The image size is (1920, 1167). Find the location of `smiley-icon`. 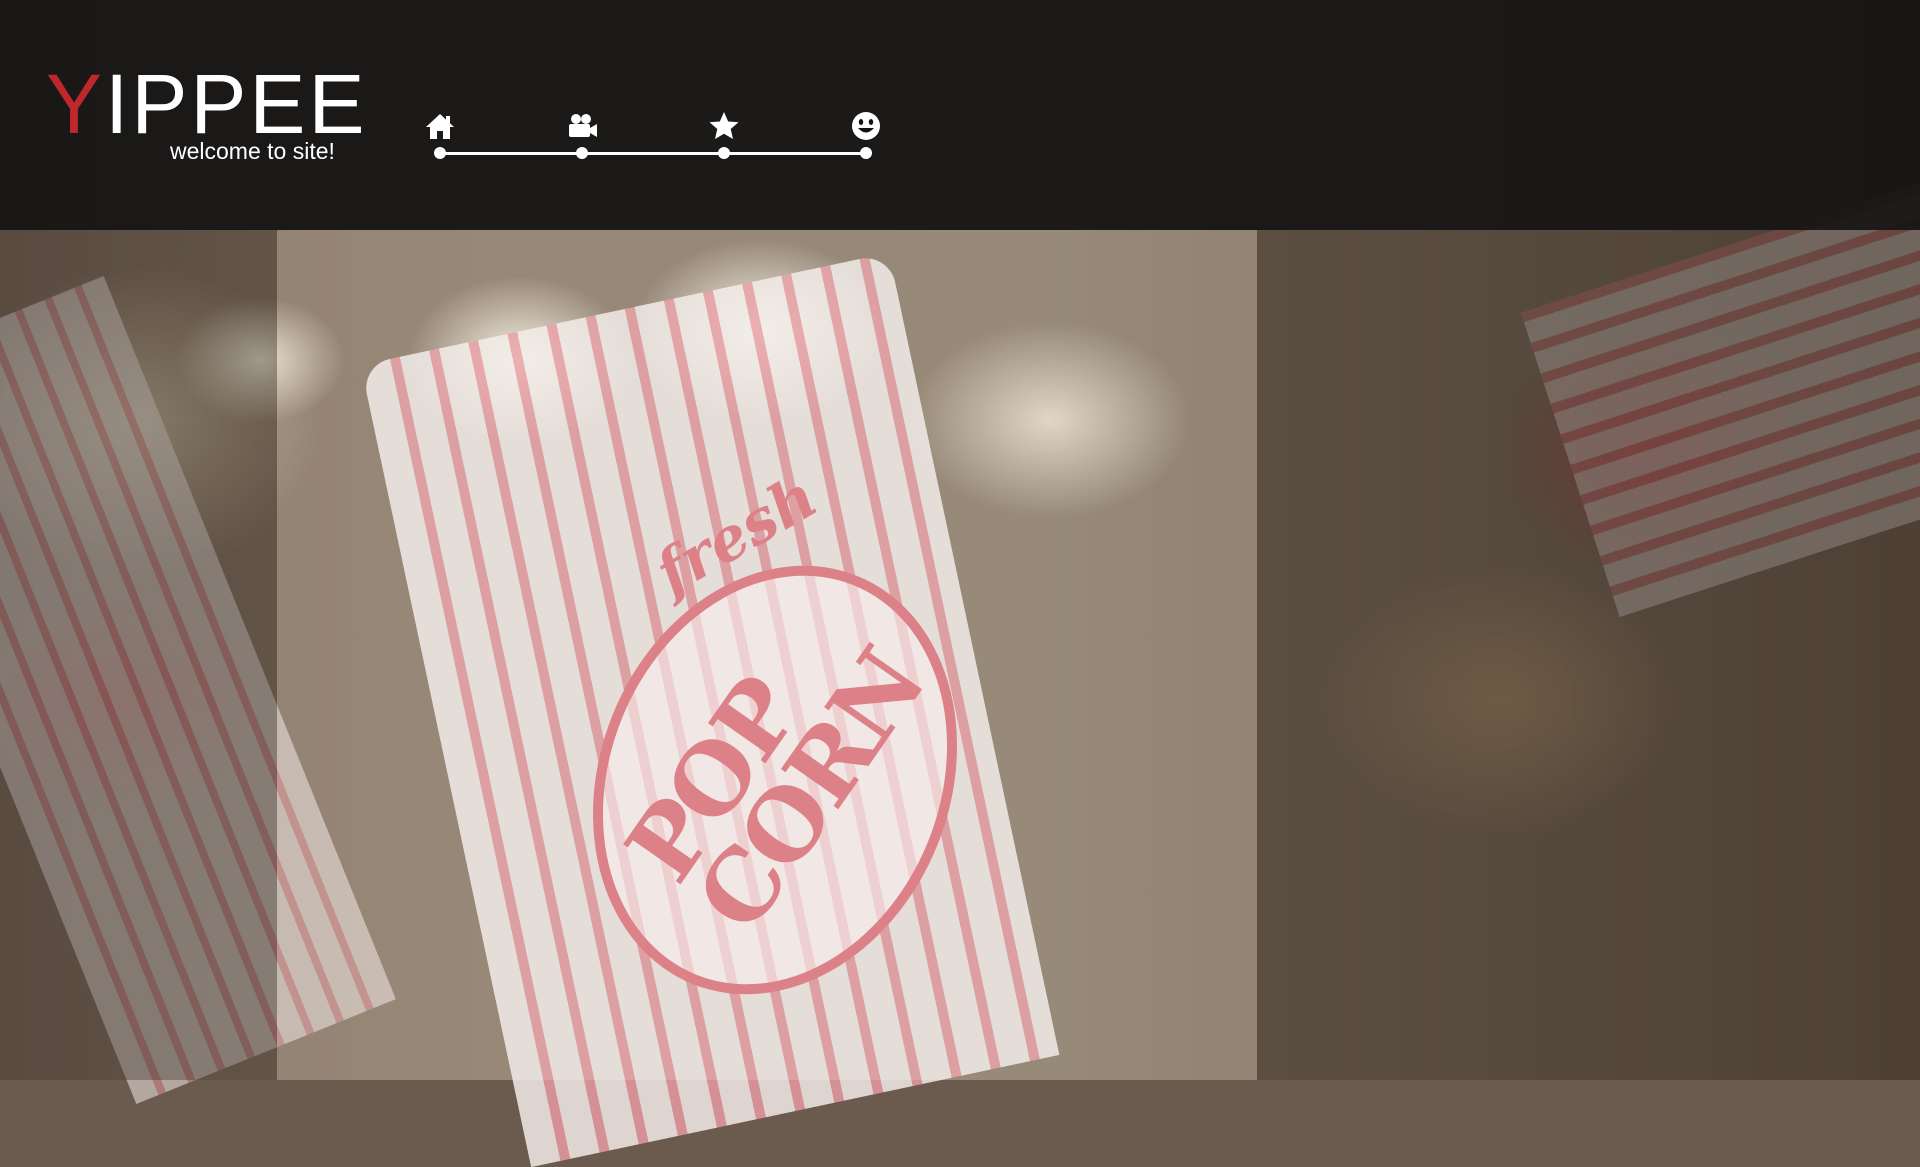

smiley-icon is located at coordinates (866, 126).